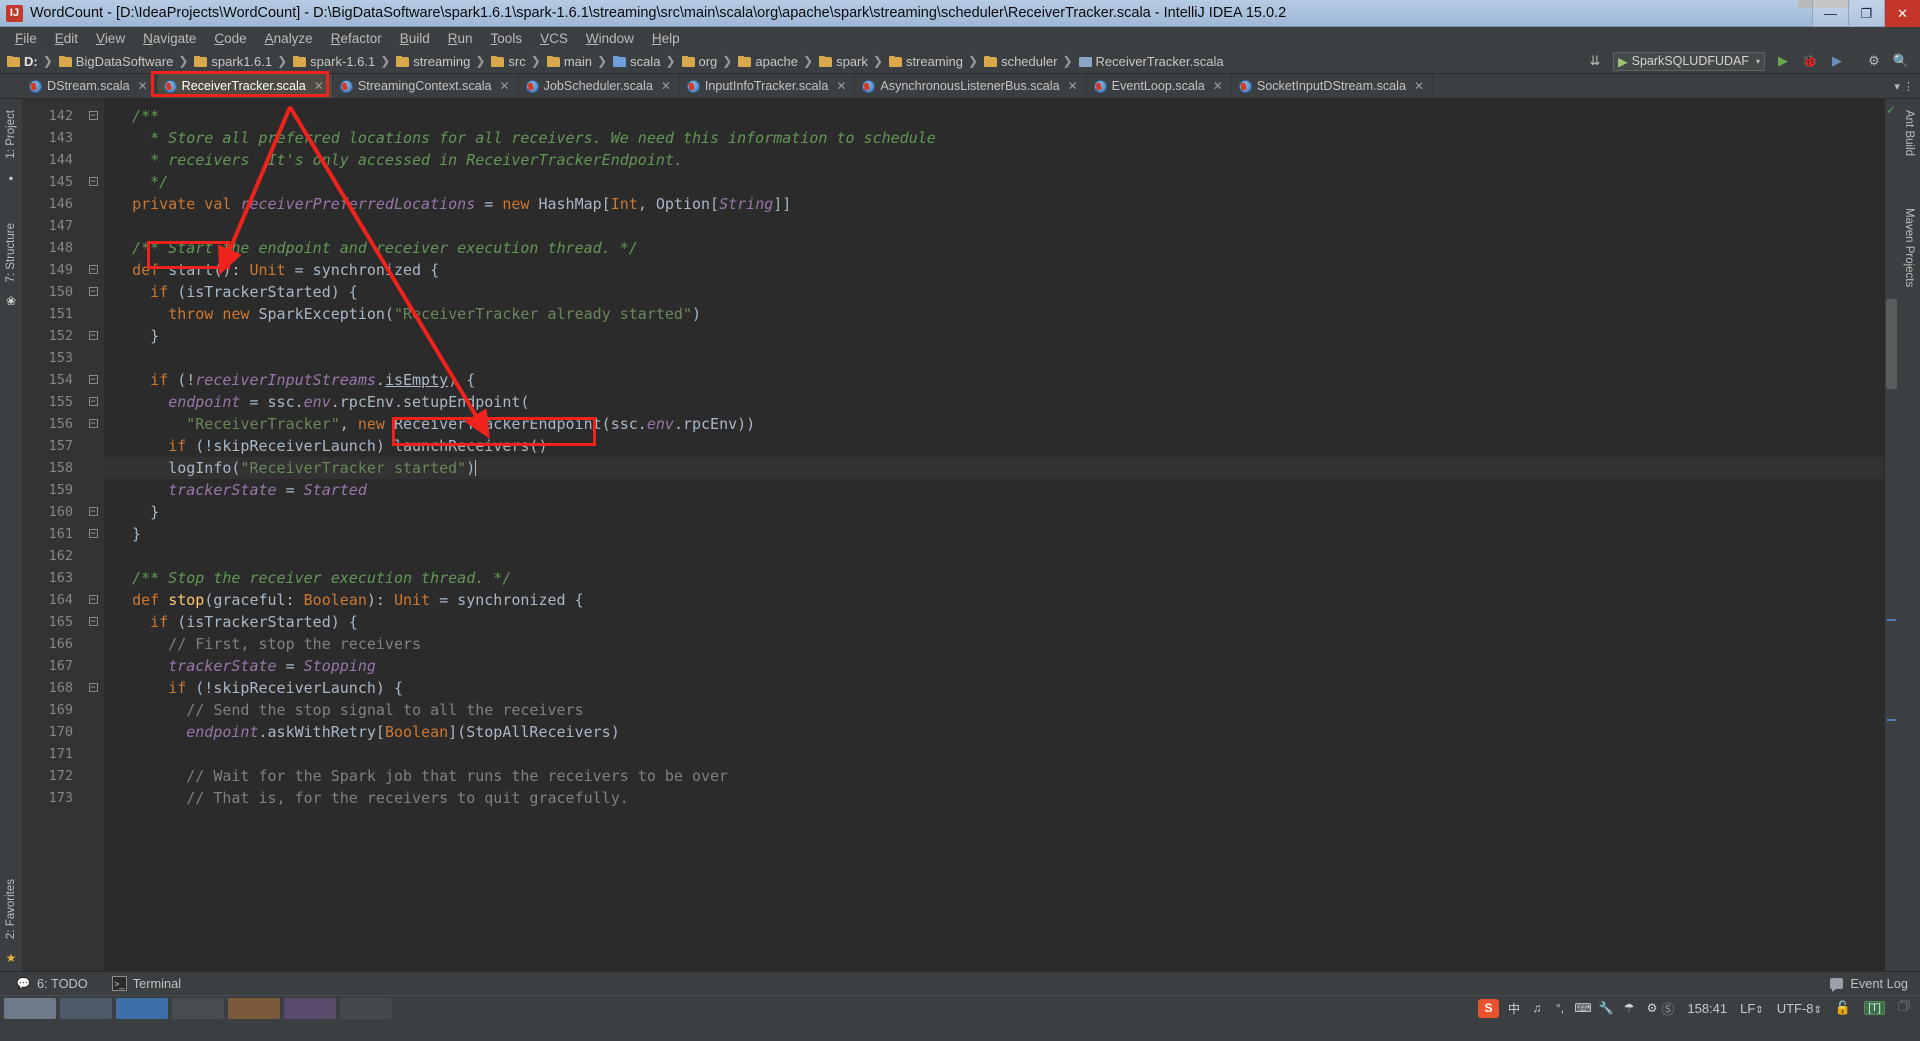 This screenshot has height=1041, width=1920. I want to click on settings-icon: ⚙, so click(1874, 61).